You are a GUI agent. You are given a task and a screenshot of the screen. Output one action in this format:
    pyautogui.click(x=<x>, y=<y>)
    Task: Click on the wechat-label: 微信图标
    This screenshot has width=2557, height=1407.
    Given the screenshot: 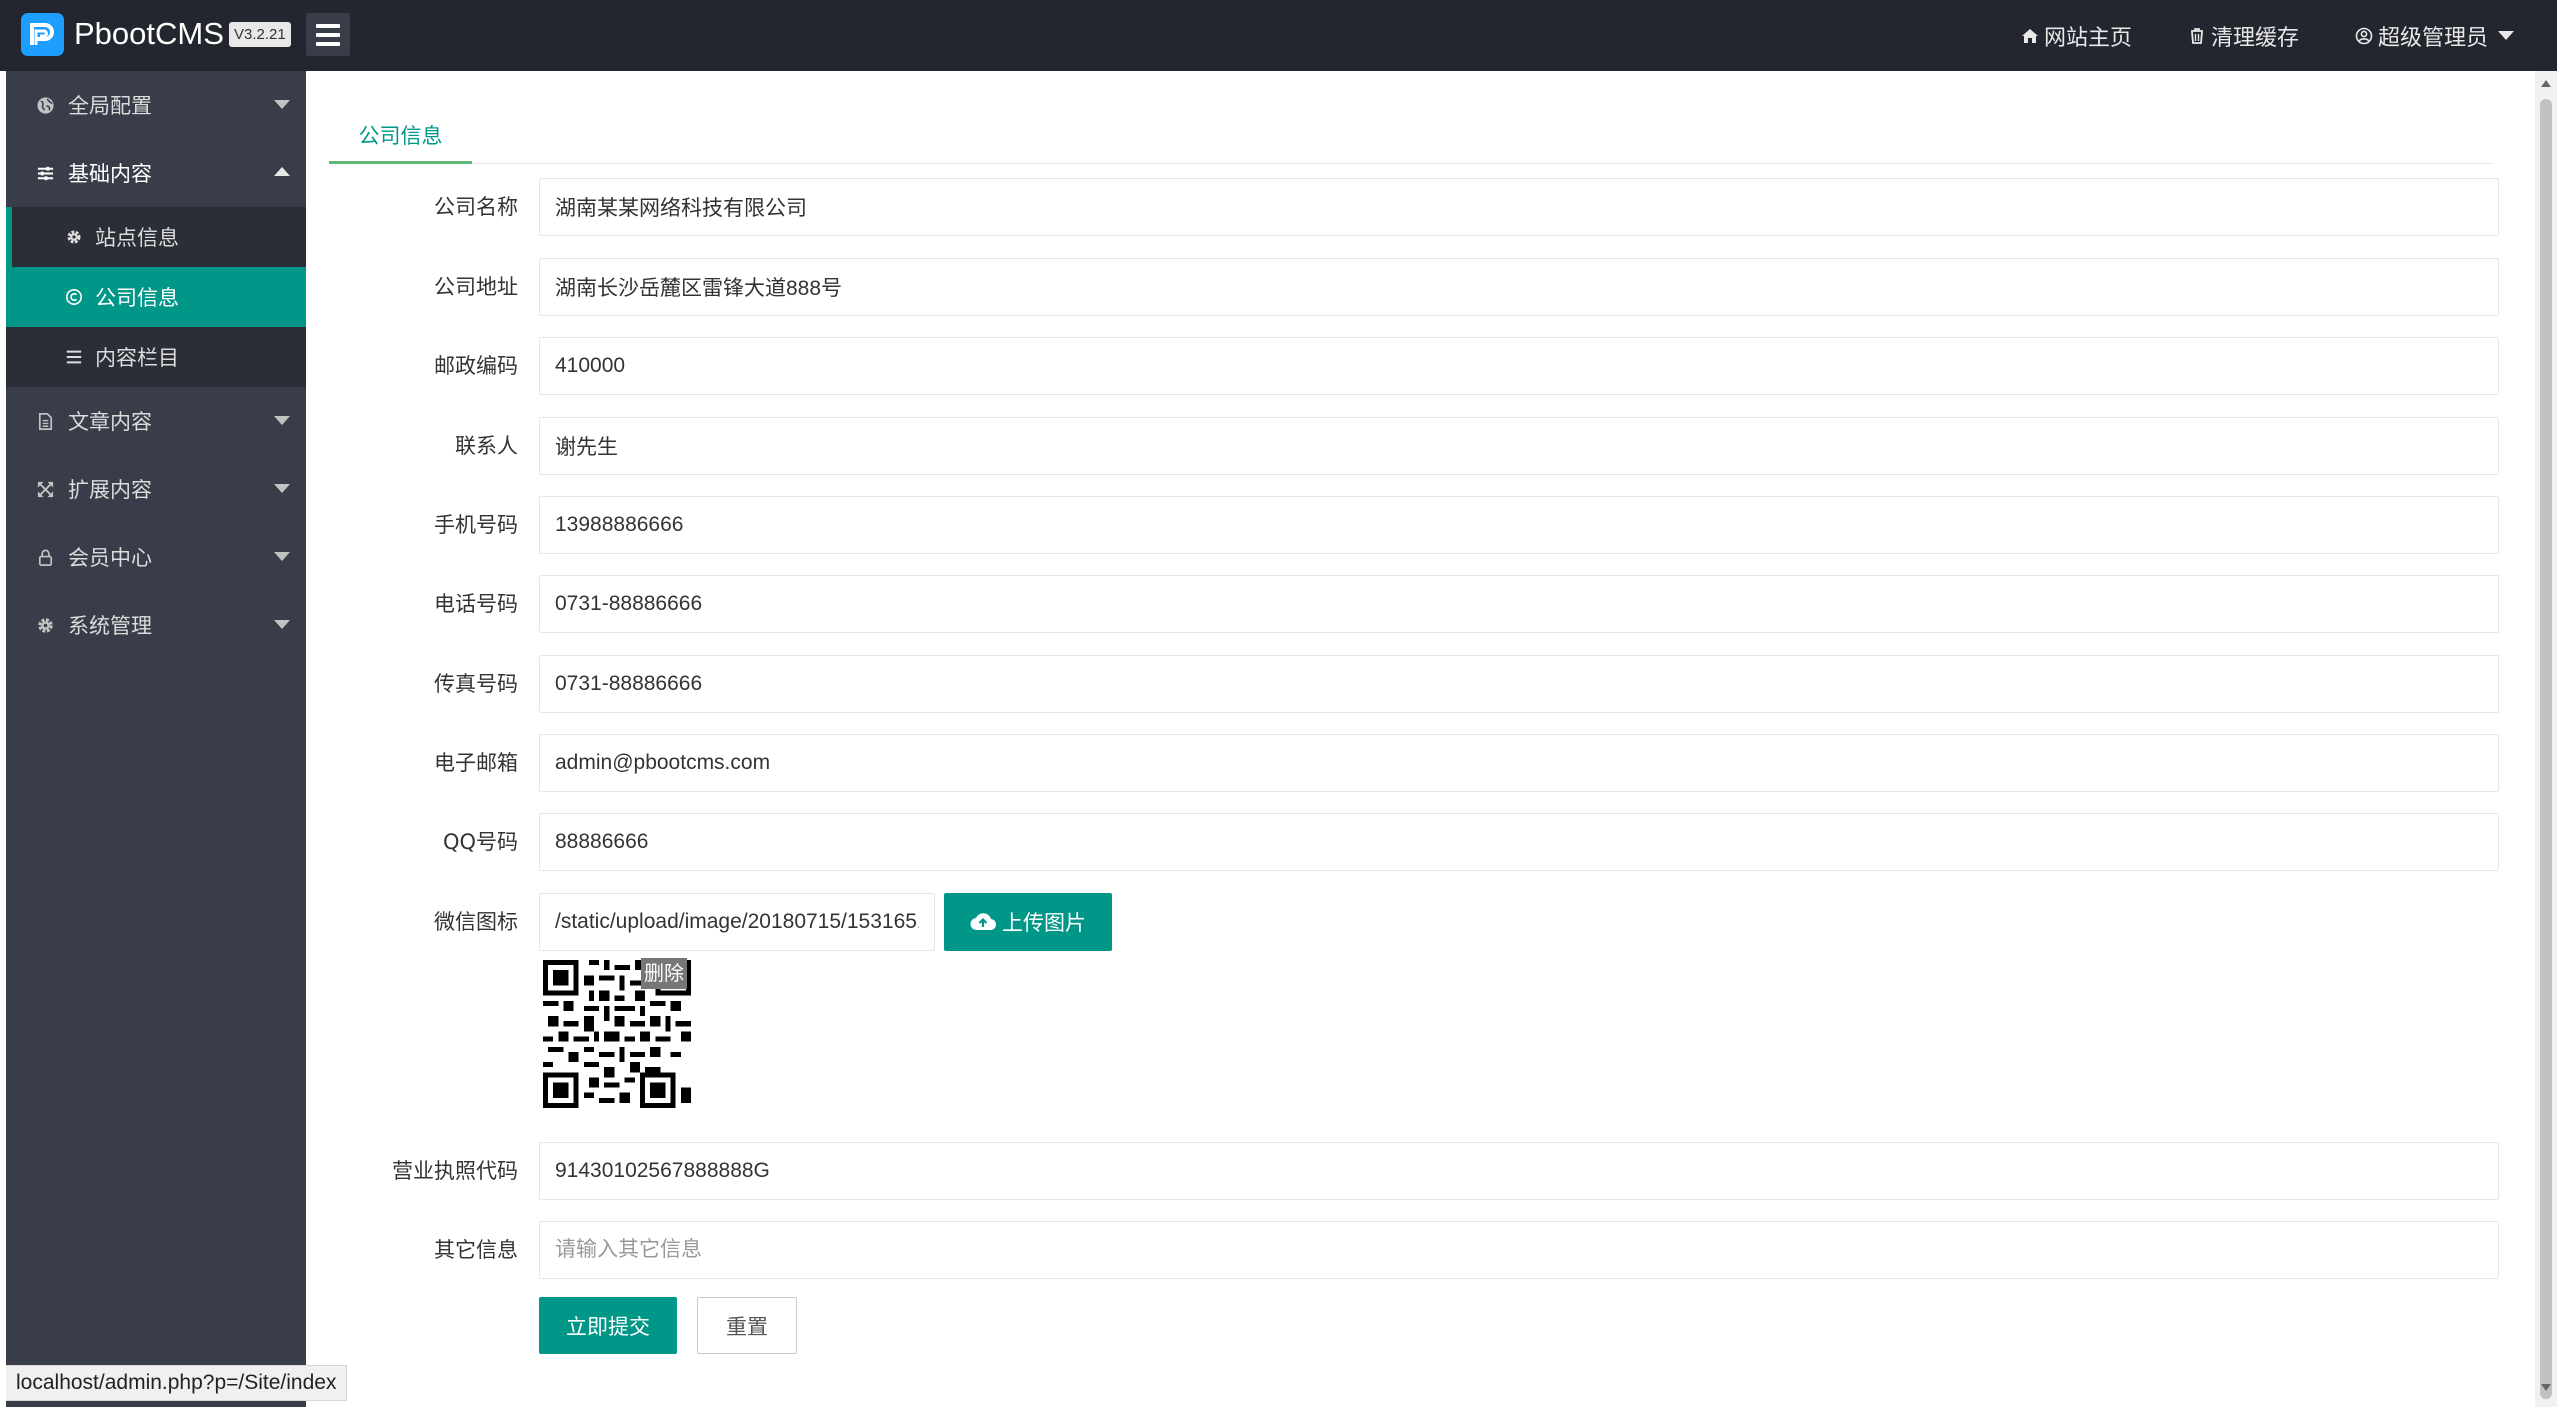 What is the action you would take?
    pyautogui.click(x=476, y=922)
    